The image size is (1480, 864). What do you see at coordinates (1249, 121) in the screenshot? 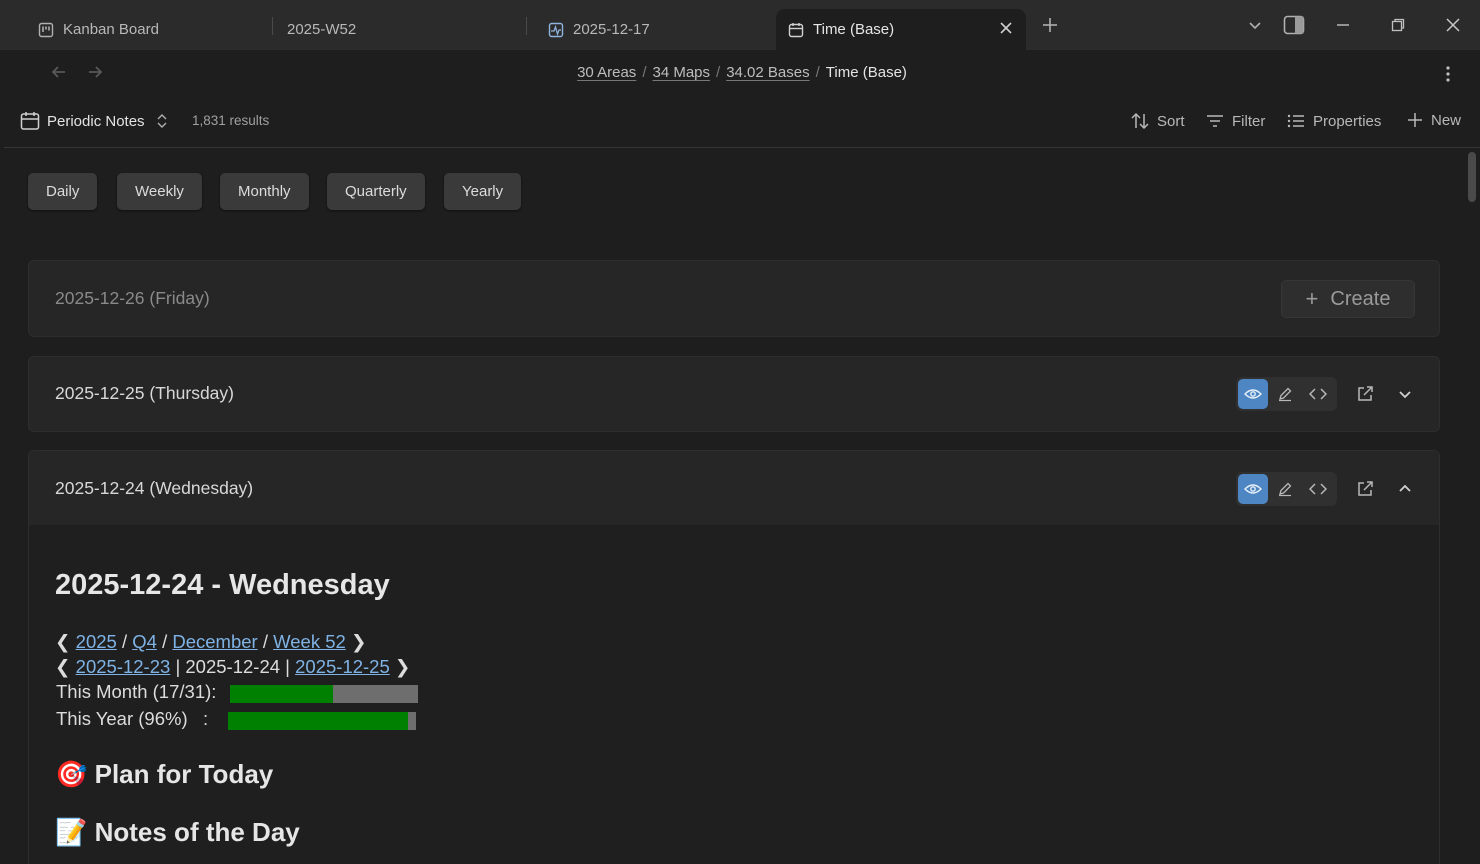
I see `filter-label: Filter` at bounding box center [1249, 121].